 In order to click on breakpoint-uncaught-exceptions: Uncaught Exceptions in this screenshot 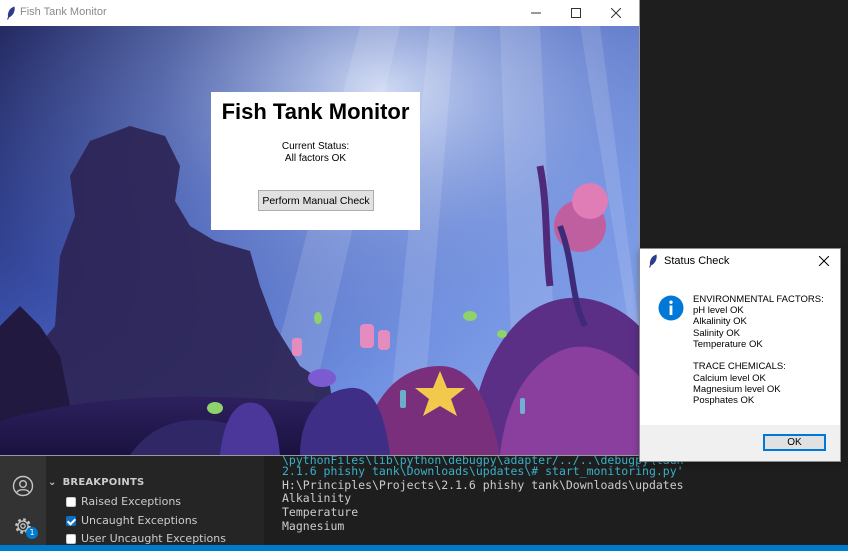, I will do `click(131, 520)`.